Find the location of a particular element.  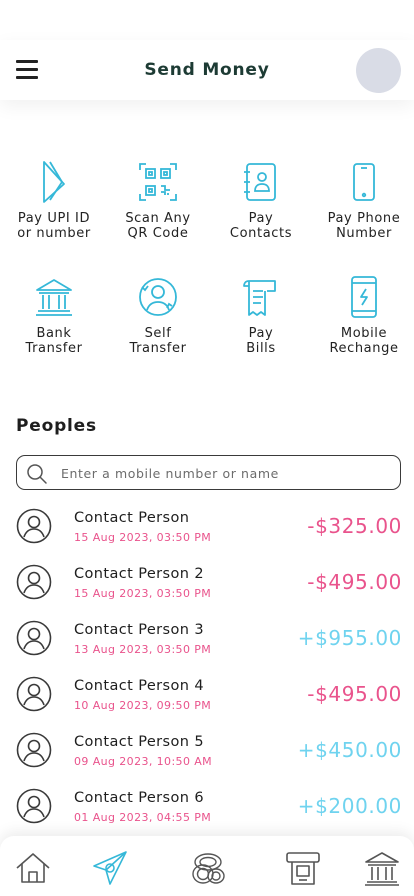

contact-name: Contact Person 3 is located at coordinates (139, 630).